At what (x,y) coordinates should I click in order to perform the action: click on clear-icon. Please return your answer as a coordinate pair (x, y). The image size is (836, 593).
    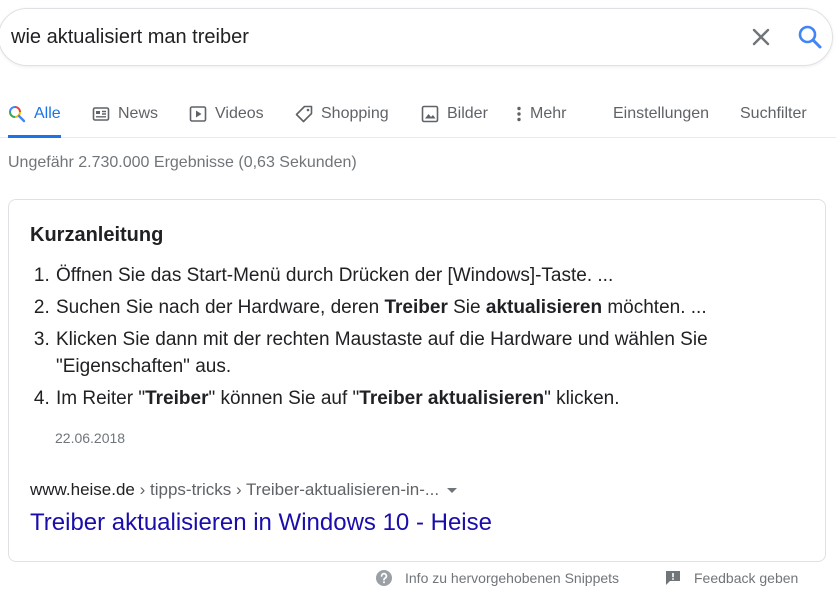
    Looking at the image, I should click on (761, 37).